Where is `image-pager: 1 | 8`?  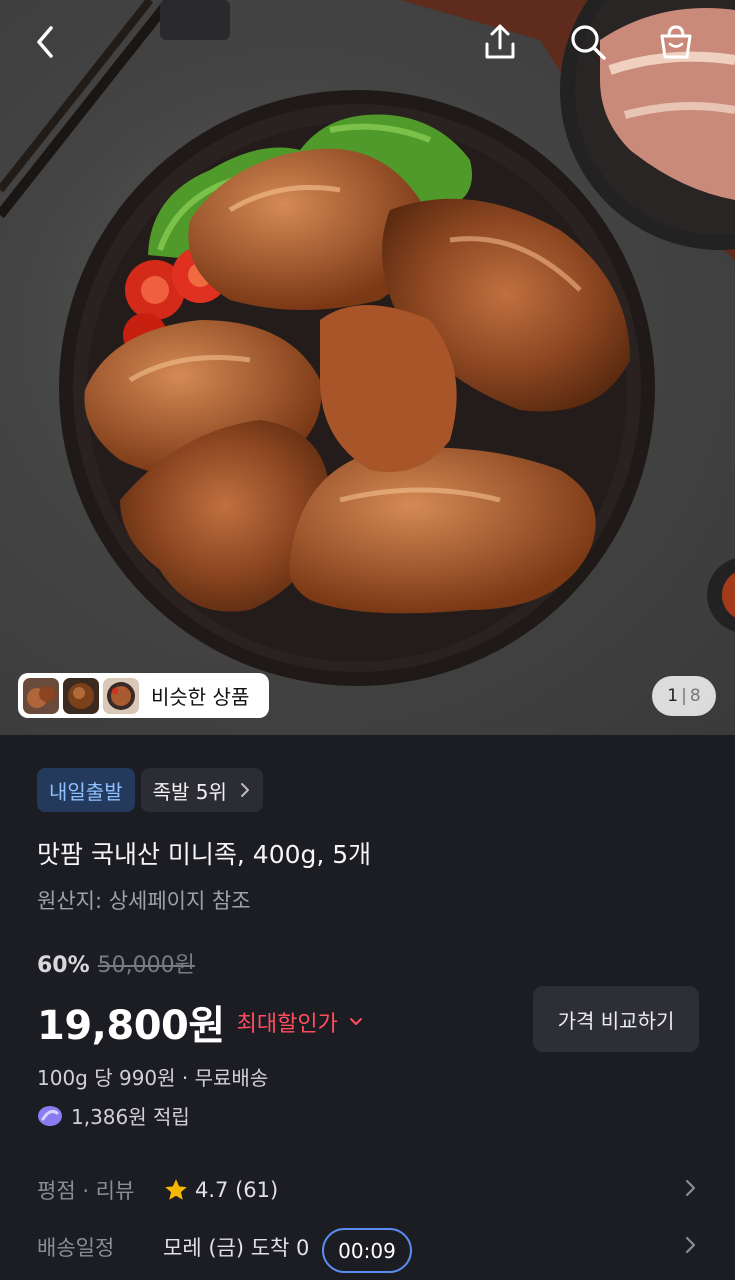
image-pager: 1 | 8 is located at coordinates (684, 696).